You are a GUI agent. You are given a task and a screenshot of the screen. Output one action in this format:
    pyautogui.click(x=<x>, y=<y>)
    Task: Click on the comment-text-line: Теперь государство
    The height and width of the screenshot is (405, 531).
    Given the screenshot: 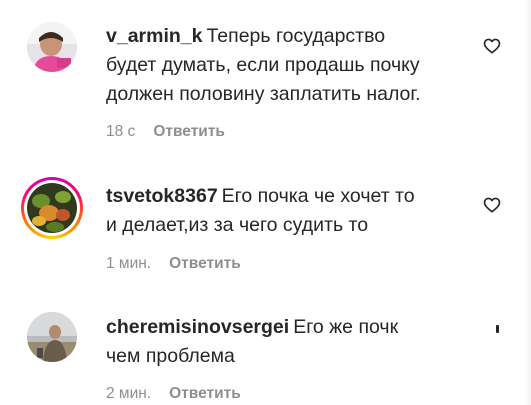 What is the action you would take?
    pyautogui.click(x=296, y=36)
    